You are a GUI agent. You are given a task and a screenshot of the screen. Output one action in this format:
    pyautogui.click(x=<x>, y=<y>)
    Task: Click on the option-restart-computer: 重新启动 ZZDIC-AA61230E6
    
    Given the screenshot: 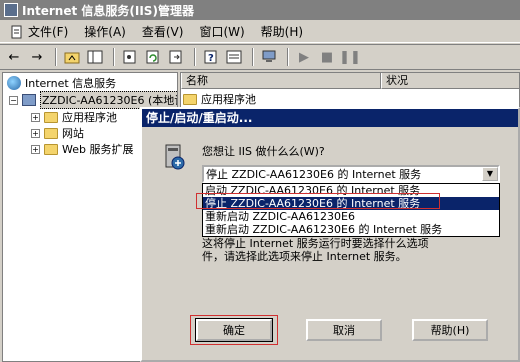 What is the action you would take?
    pyautogui.click(x=351, y=216)
    